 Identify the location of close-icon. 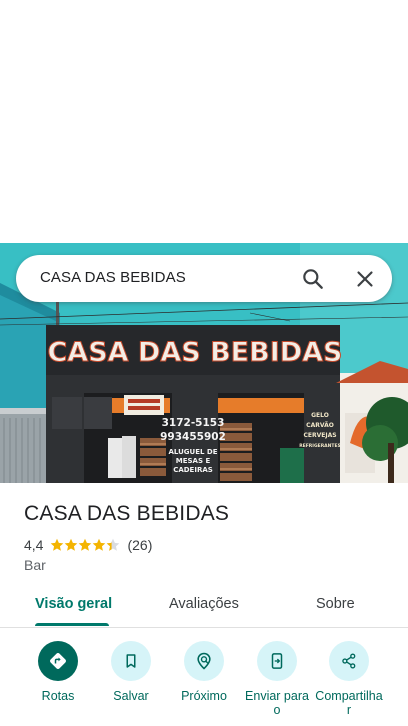
(365, 279).